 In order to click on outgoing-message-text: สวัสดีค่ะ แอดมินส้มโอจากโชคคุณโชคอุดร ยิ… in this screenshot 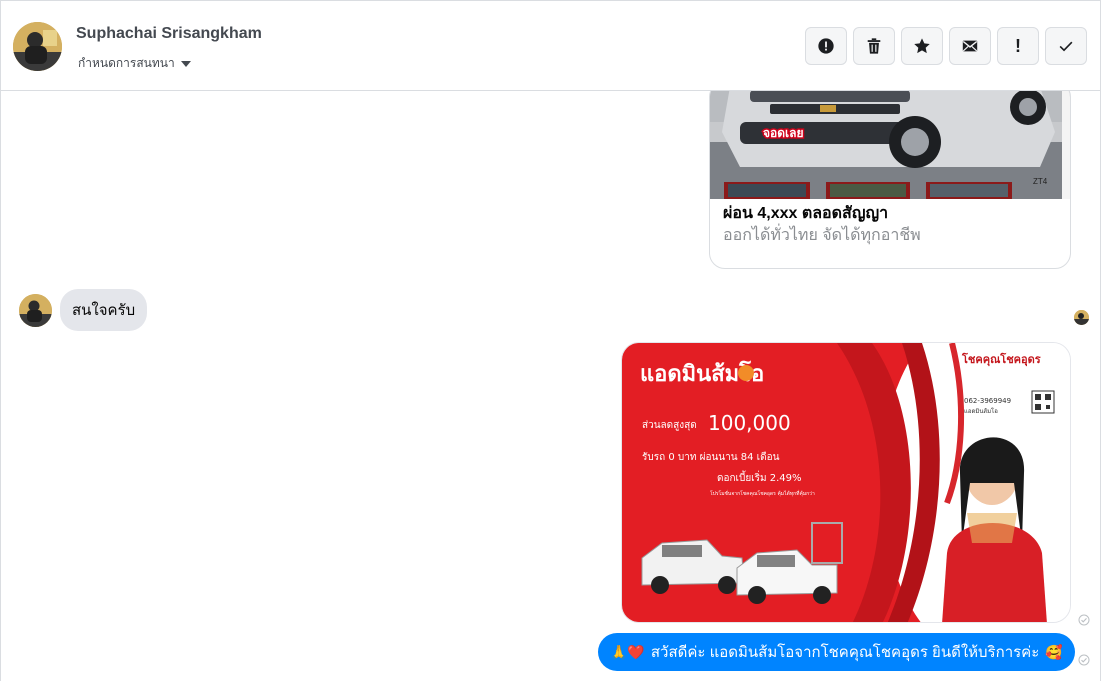, I will do `click(845, 652)`.